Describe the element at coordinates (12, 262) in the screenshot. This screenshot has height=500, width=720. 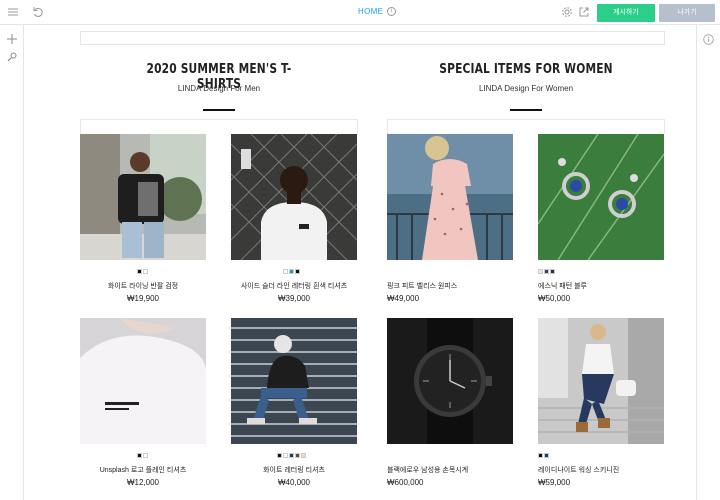
I see `left-toolbar` at that location.